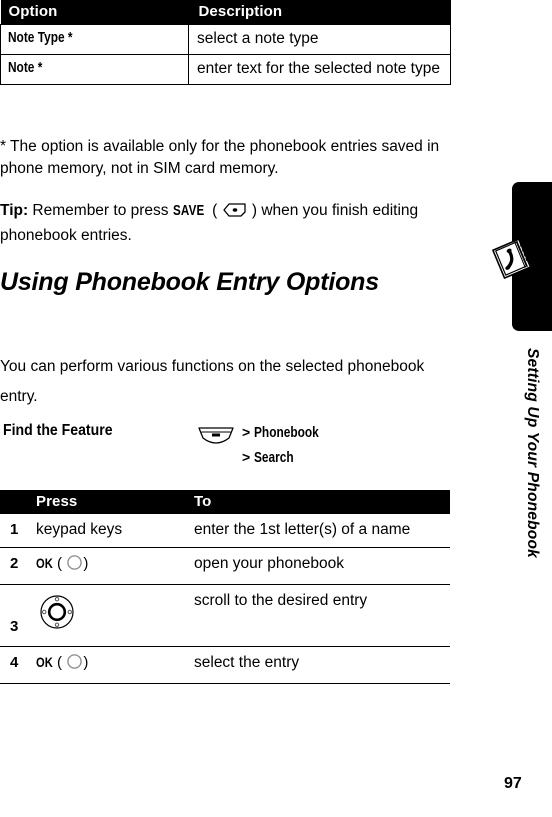  Describe the element at coordinates (18, 566) in the screenshot. I see `step-number: 2` at that location.